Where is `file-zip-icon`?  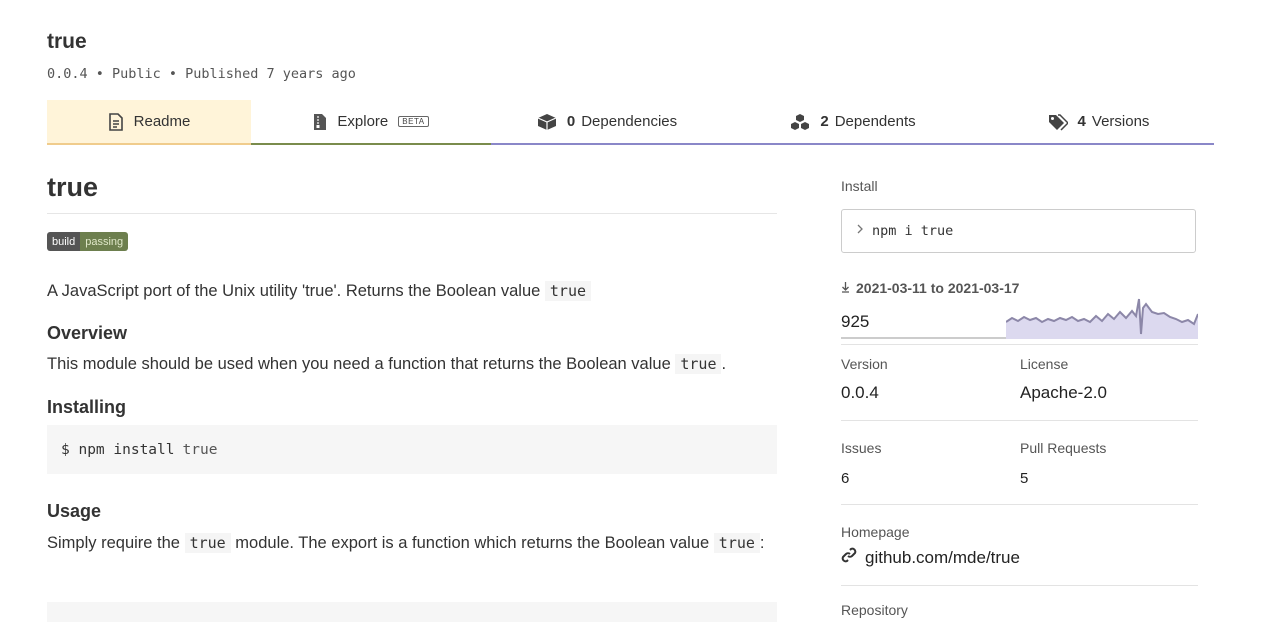 file-zip-icon is located at coordinates (320, 122).